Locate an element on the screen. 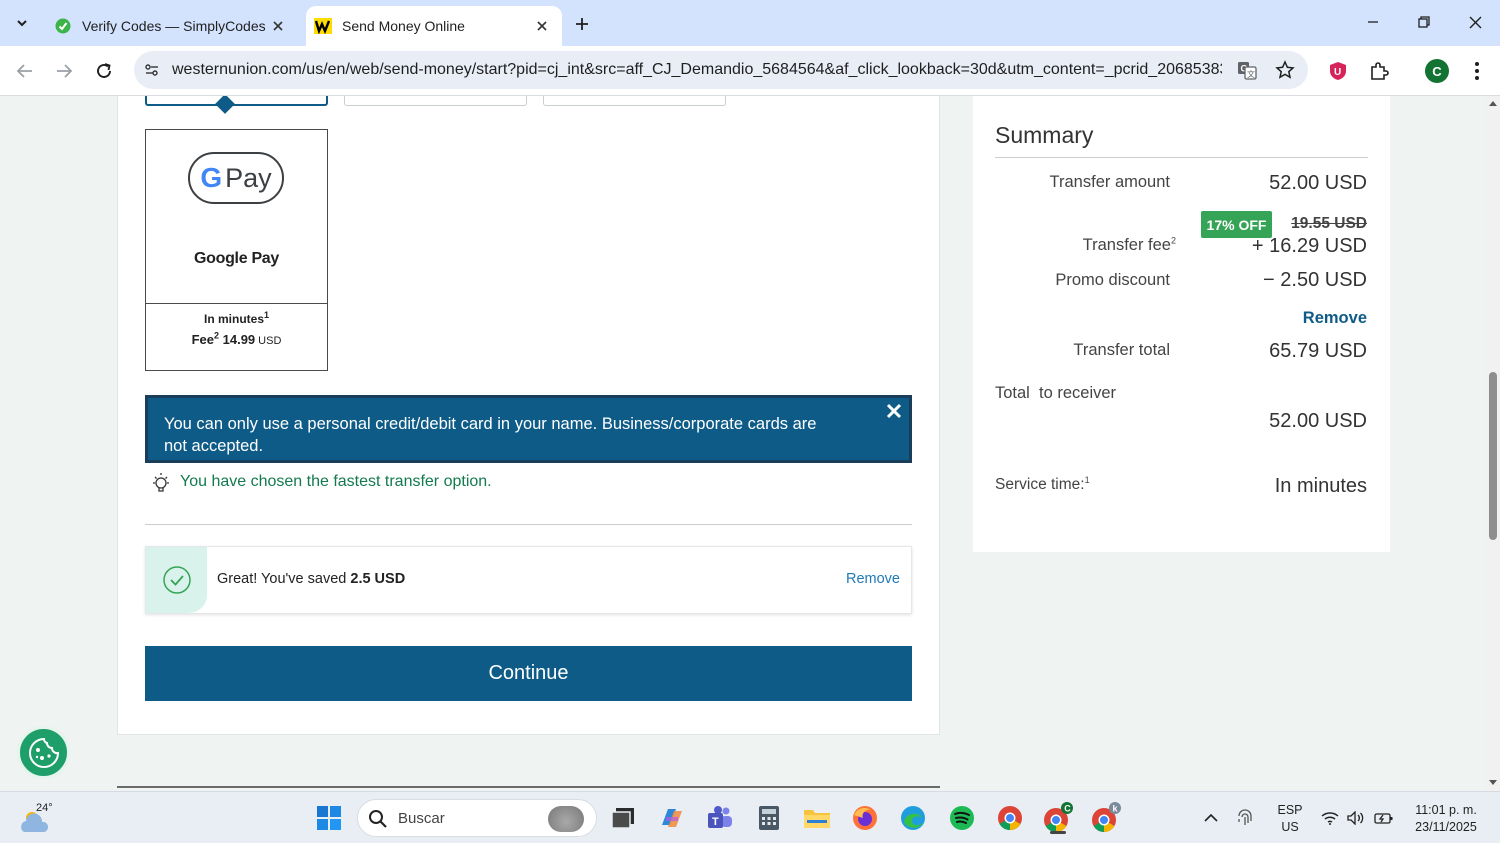  check-circle-icon is located at coordinates (176, 580).